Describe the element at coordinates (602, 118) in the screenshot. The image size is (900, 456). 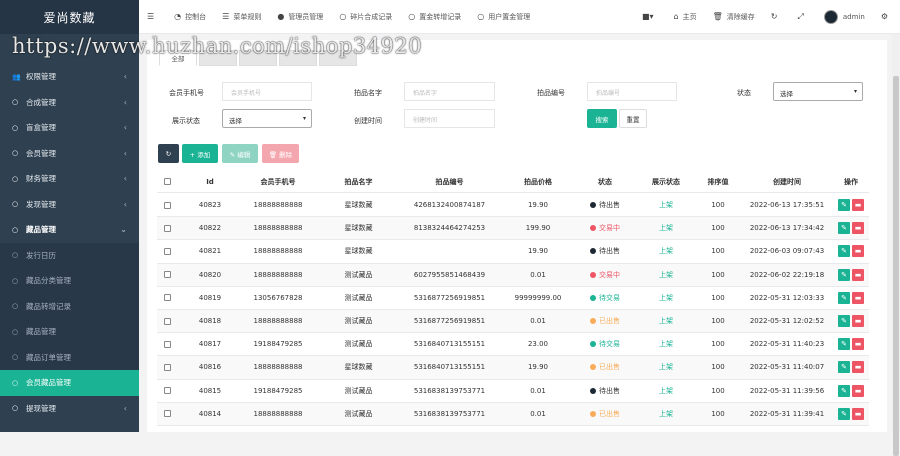
I see `search-button: 搜索` at that location.